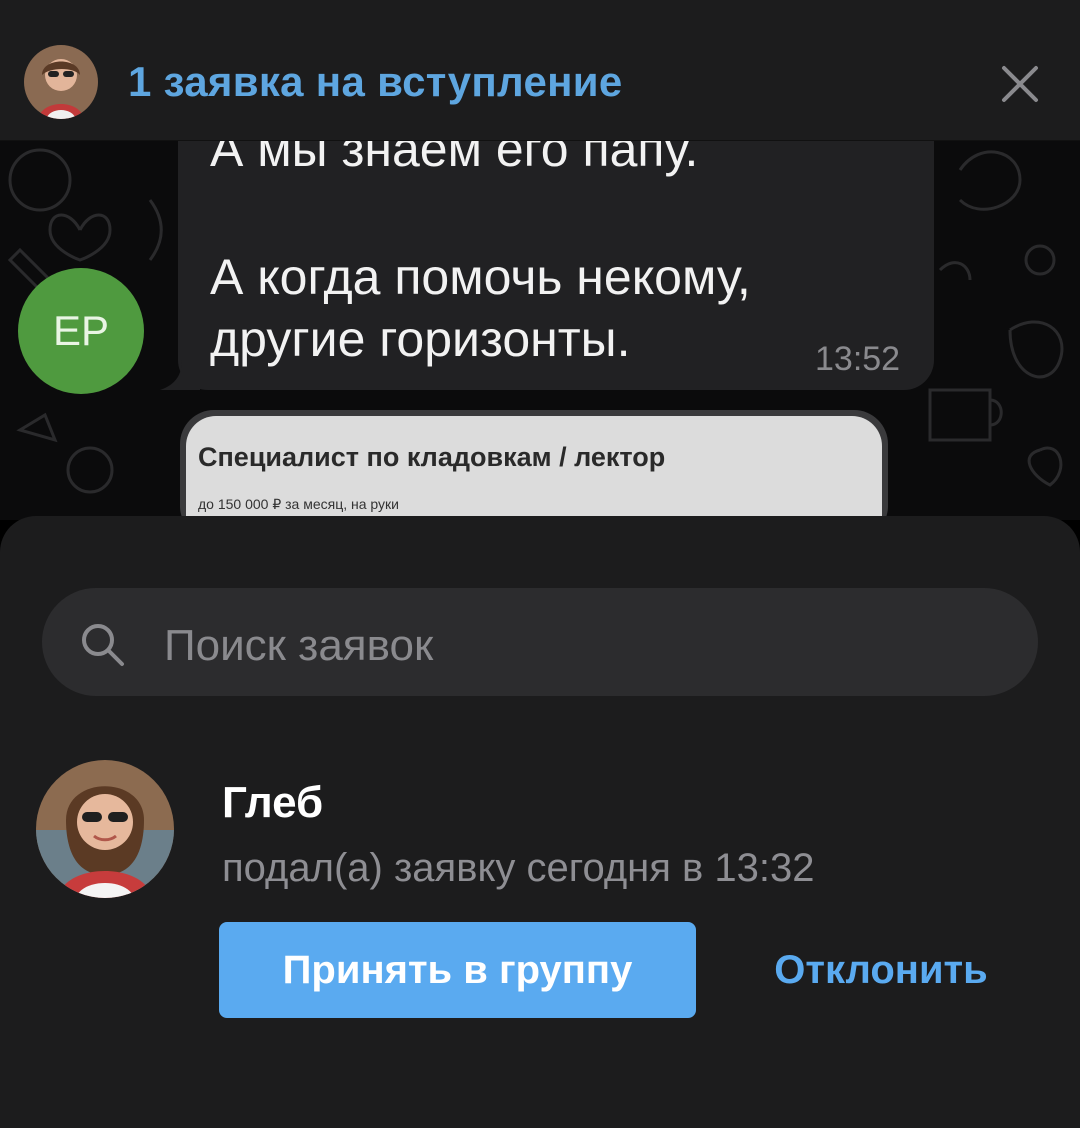  Describe the element at coordinates (61, 82) in the screenshot. I see `user-photo-avatar` at that location.